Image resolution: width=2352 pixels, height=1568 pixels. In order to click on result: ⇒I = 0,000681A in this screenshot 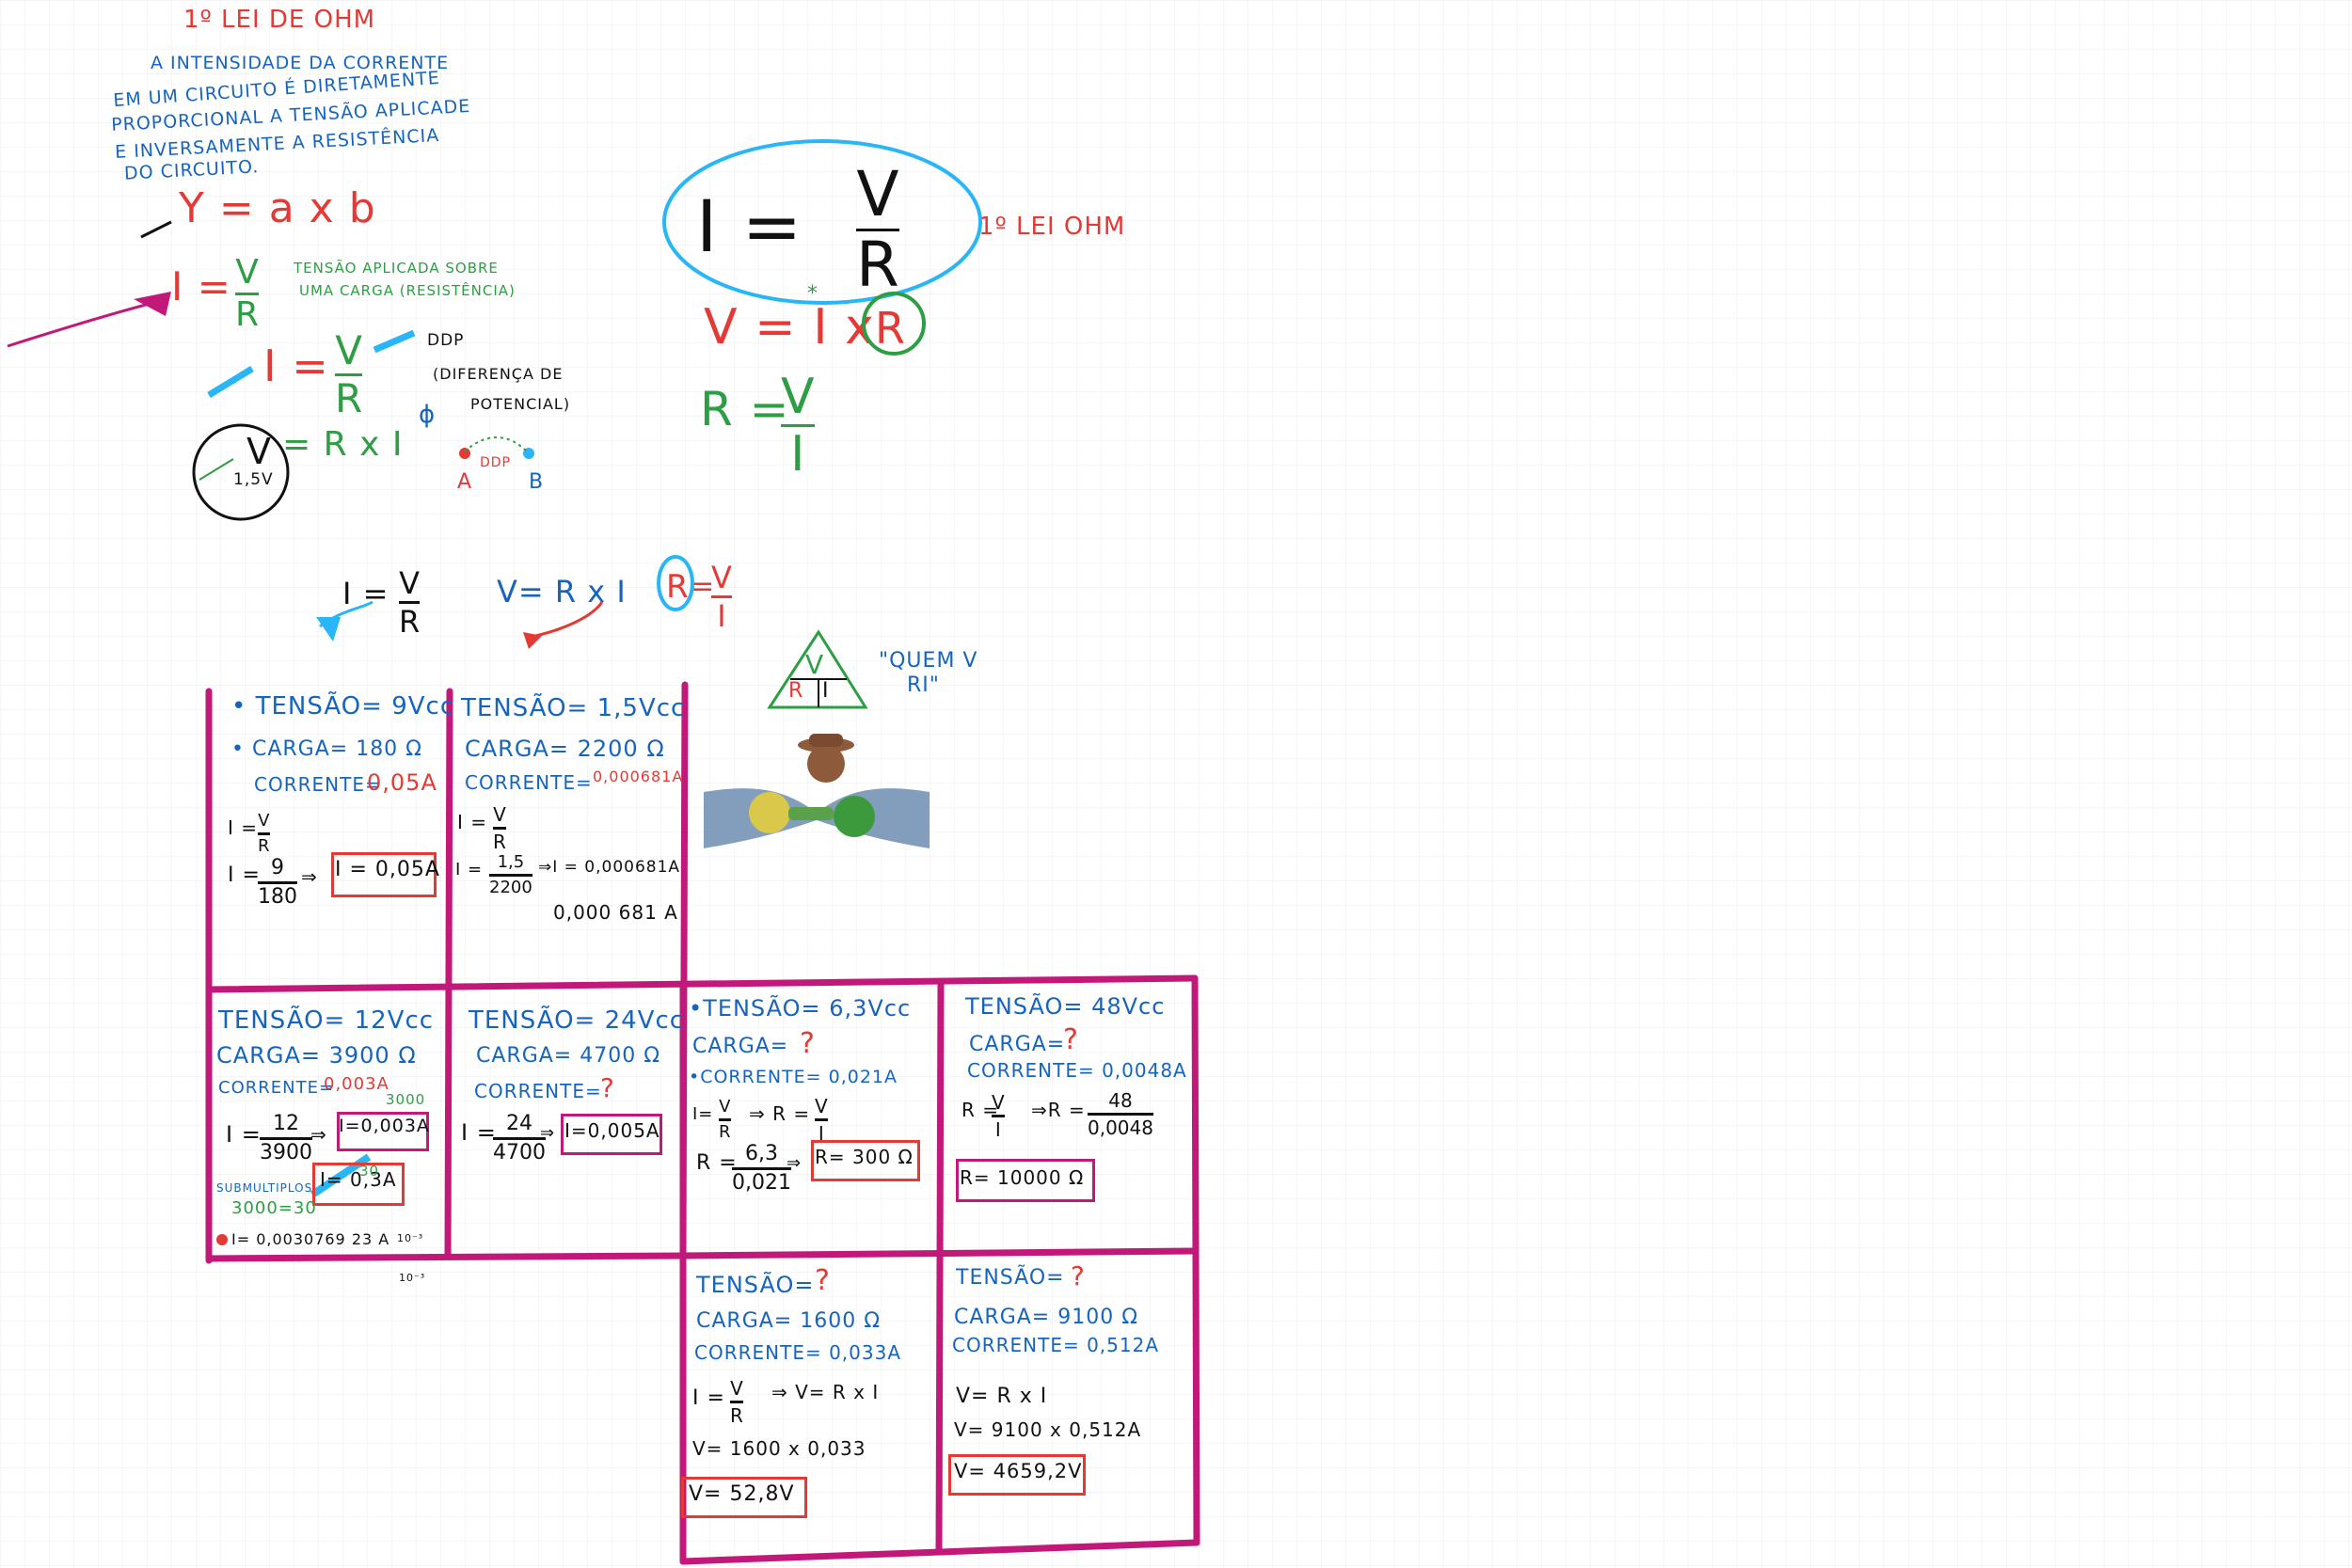, I will do `click(609, 867)`.